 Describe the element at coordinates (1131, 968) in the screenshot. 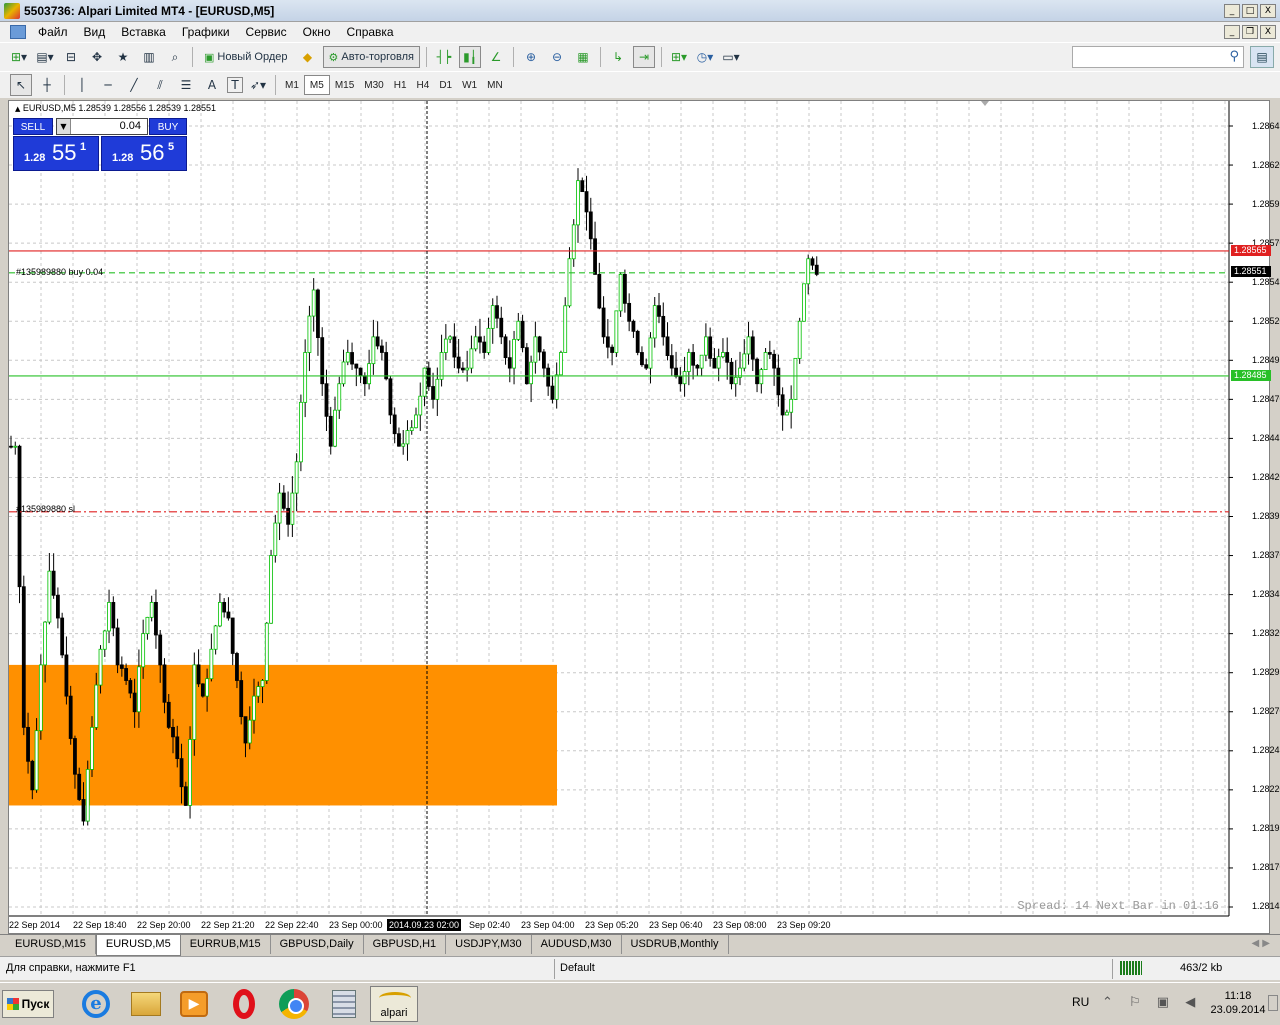

I see `connection-status-icon` at that location.